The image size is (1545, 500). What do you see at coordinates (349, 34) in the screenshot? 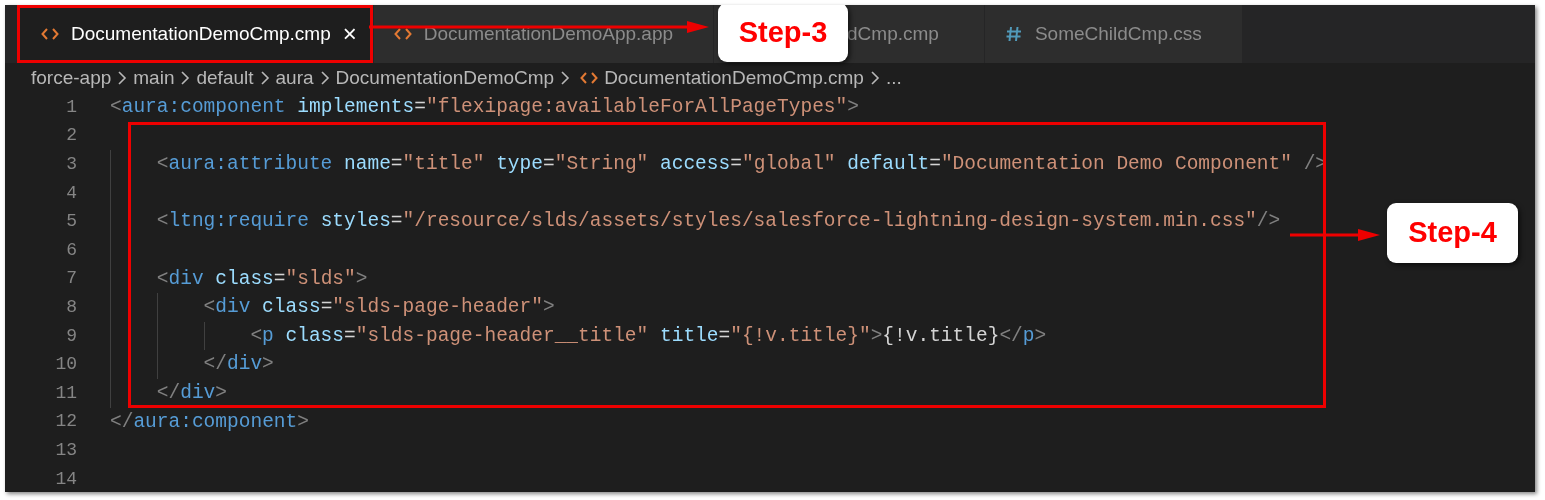
I see `close-button: ×` at bounding box center [349, 34].